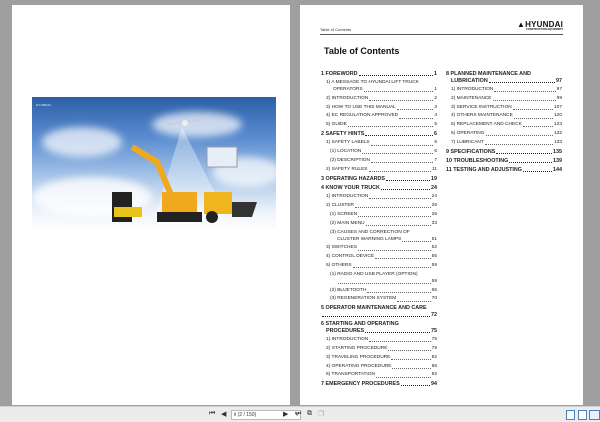 The width and height of the screenshot is (600, 422). Describe the element at coordinates (347, 98) in the screenshot. I see `toc-entry-title: 2) INTRODUCTION` at that location.